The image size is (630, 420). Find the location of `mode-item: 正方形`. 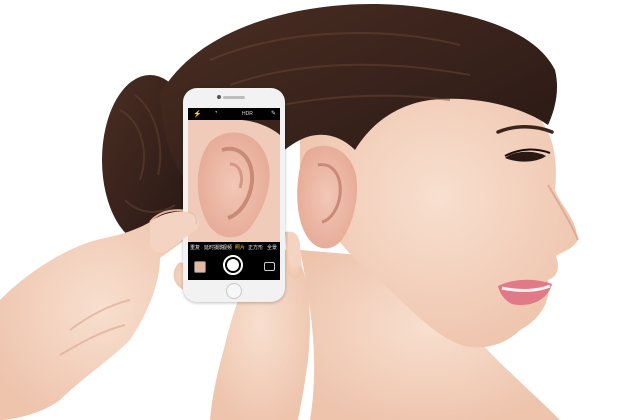

mode-item: 正方形 is located at coordinates (255, 247).